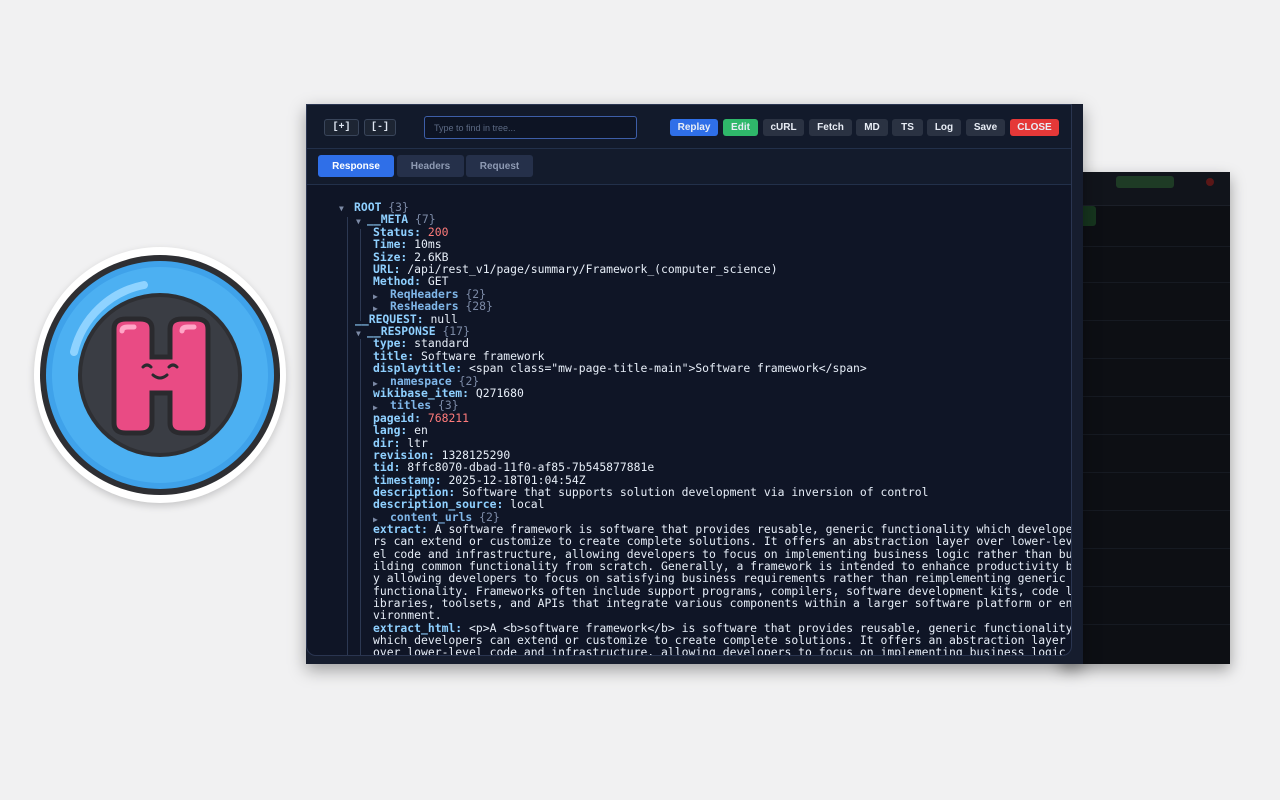 This screenshot has width=1280, height=800. I want to click on edit-button: Edit, so click(740, 127).